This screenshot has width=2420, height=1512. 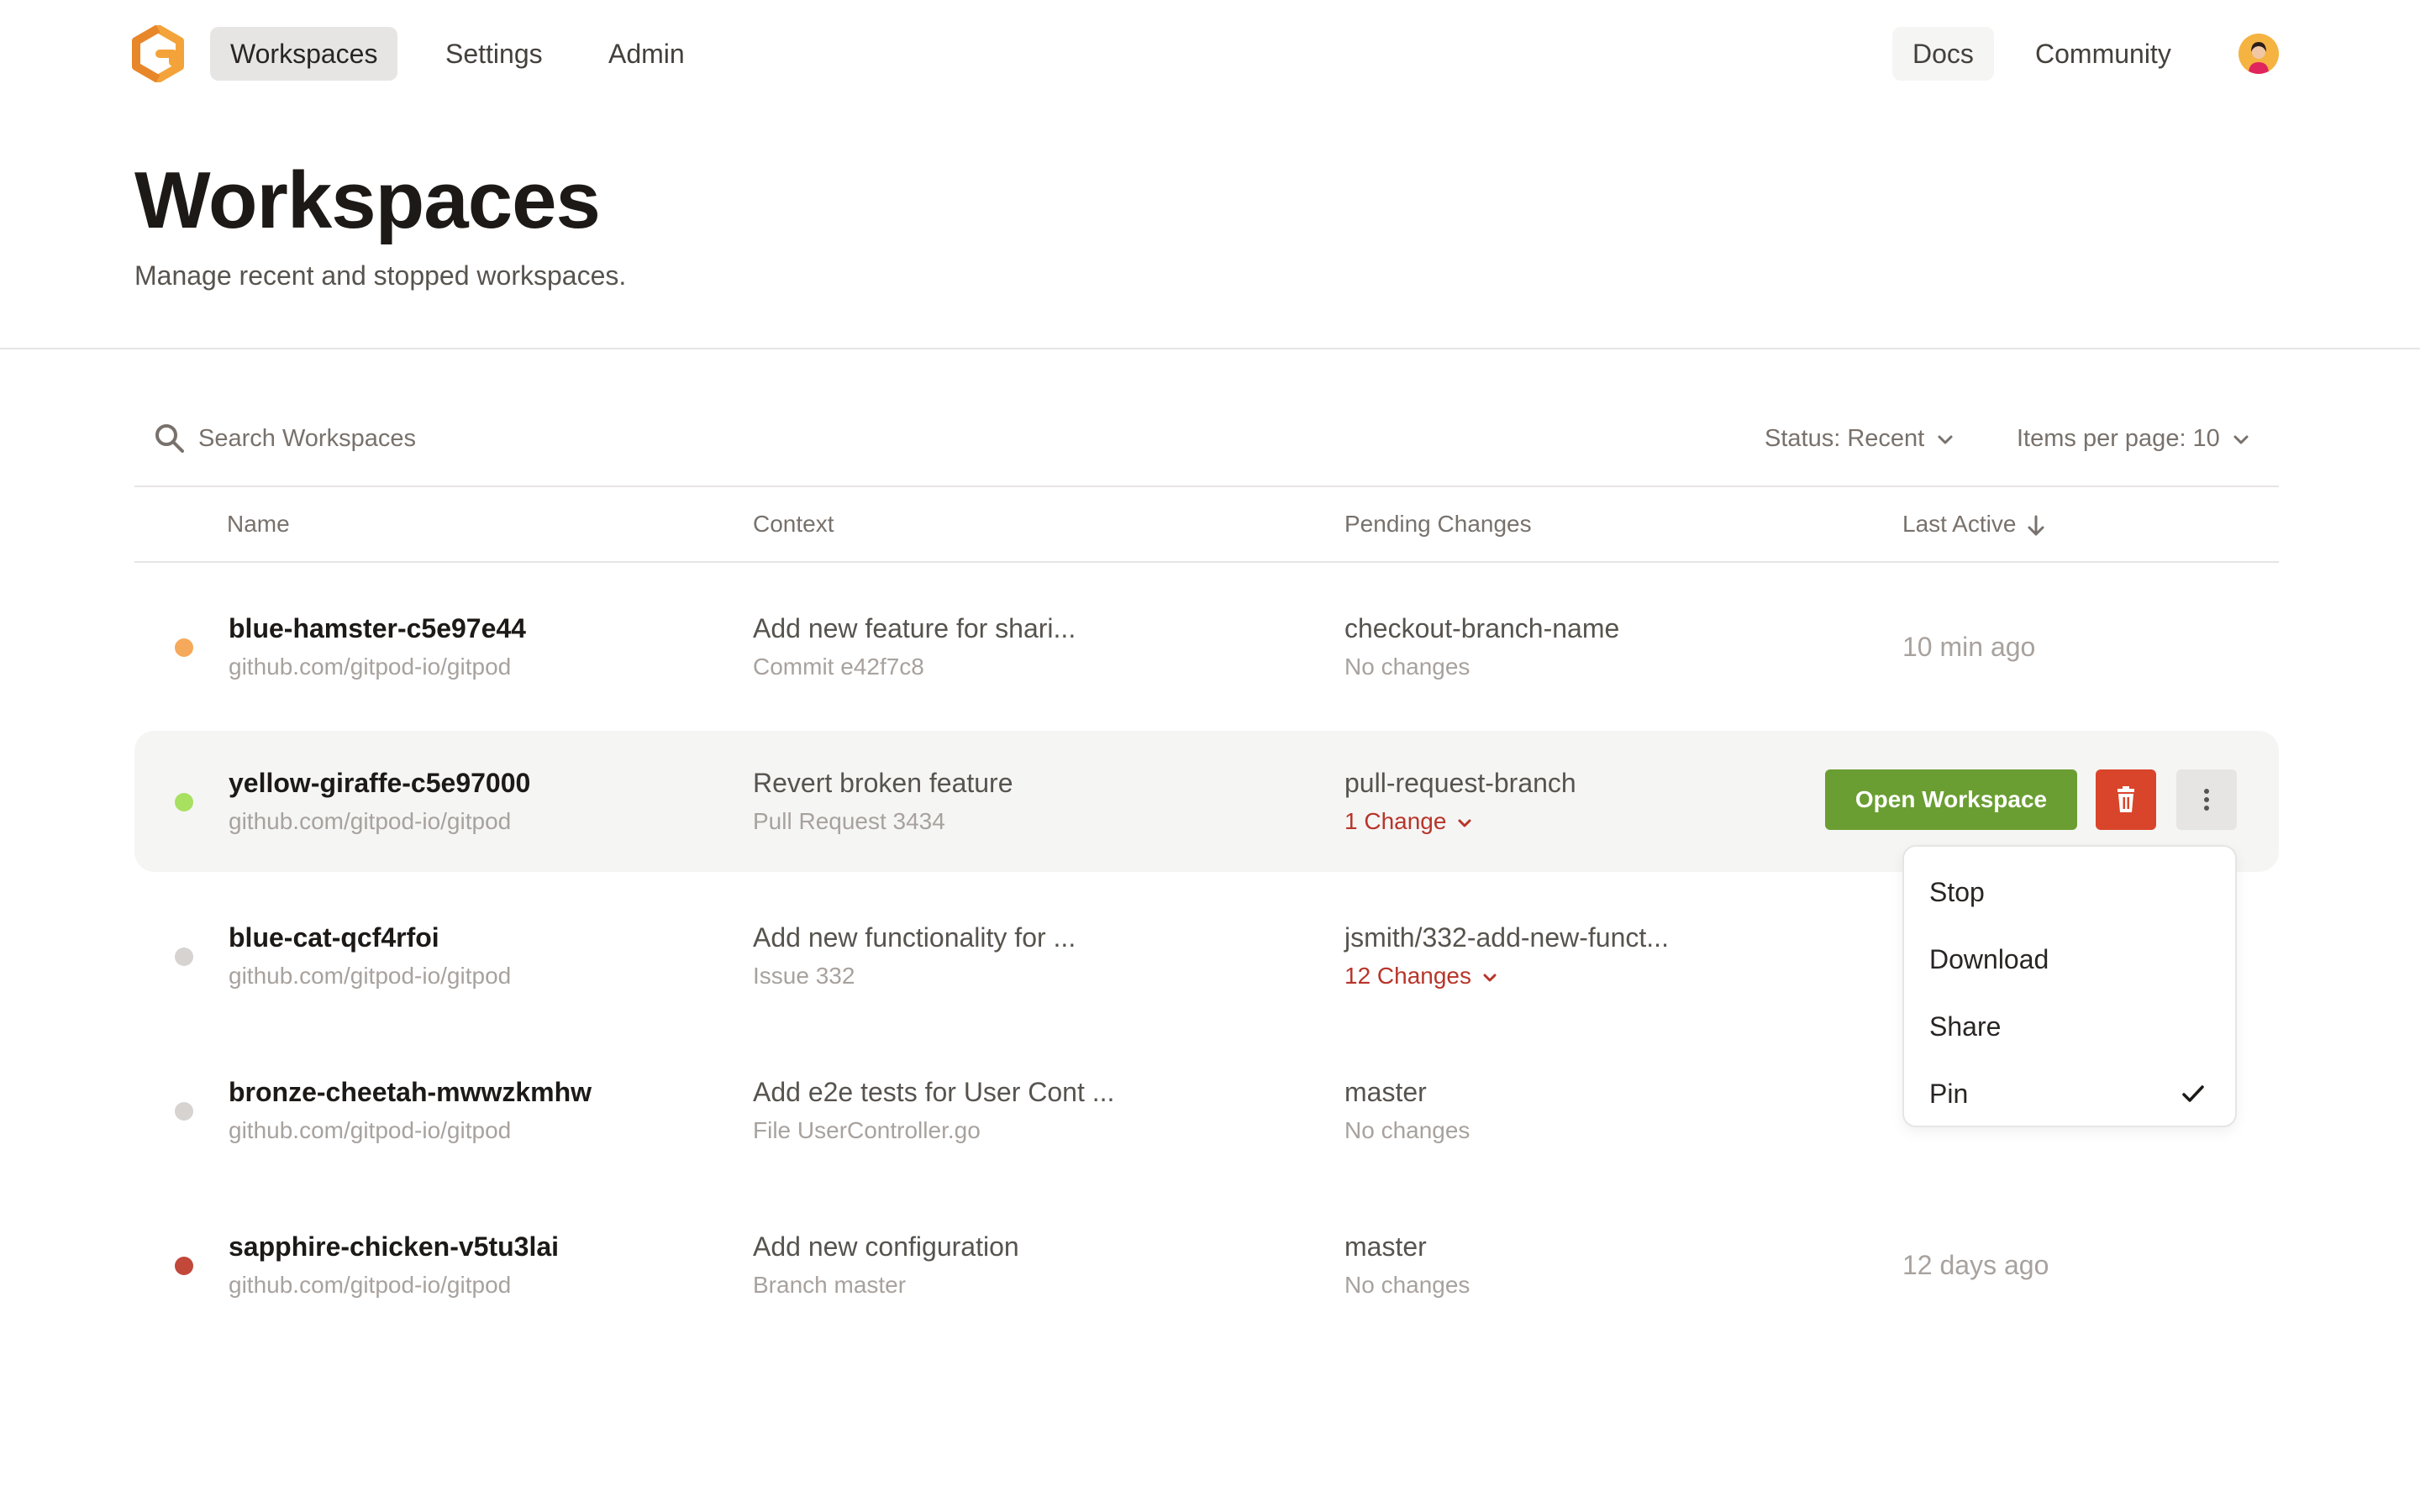 I want to click on last-active: 12 days ago, so click(x=1976, y=1265).